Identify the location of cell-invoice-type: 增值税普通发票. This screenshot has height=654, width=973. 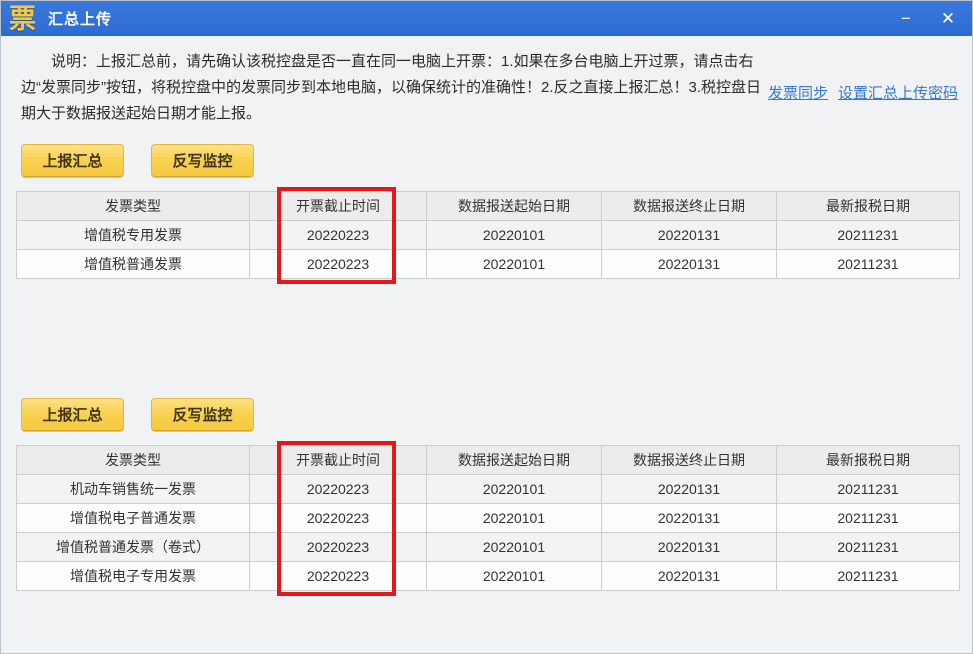
(133, 264).